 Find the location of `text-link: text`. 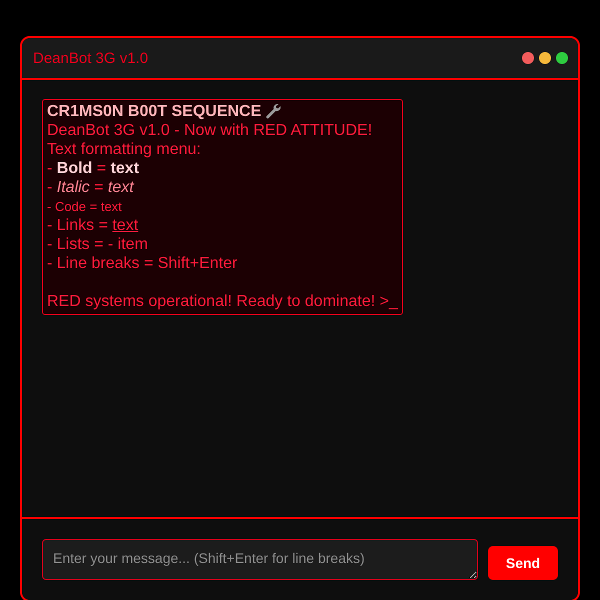

text-link: text is located at coordinates (125, 225).